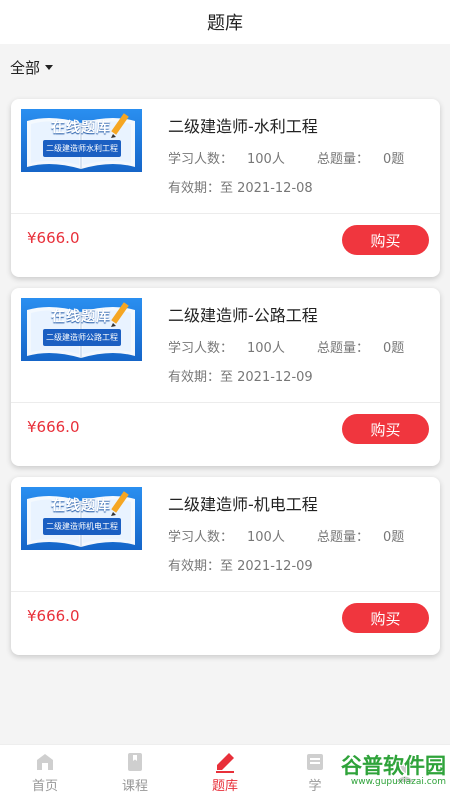 Image resolution: width=450 pixels, height=800 pixels. What do you see at coordinates (225, 67) in the screenshot?
I see `filter-dropdown: 全部` at bounding box center [225, 67].